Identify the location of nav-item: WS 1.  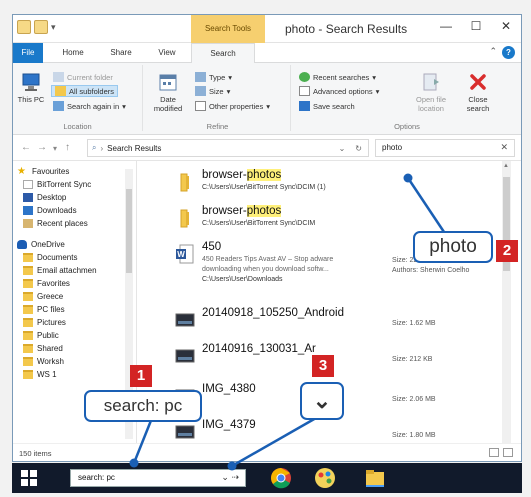
(40, 374).